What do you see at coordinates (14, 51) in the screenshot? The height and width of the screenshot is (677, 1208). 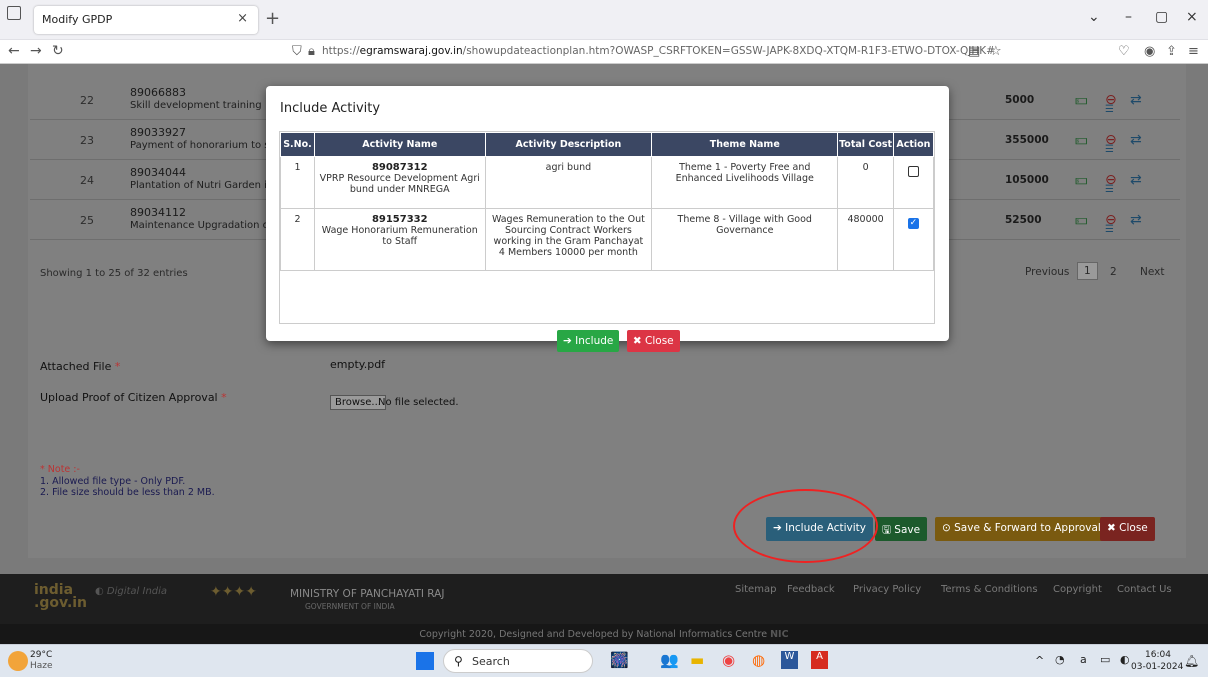 I see `back-icon: ←` at bounding box center [14, 51].